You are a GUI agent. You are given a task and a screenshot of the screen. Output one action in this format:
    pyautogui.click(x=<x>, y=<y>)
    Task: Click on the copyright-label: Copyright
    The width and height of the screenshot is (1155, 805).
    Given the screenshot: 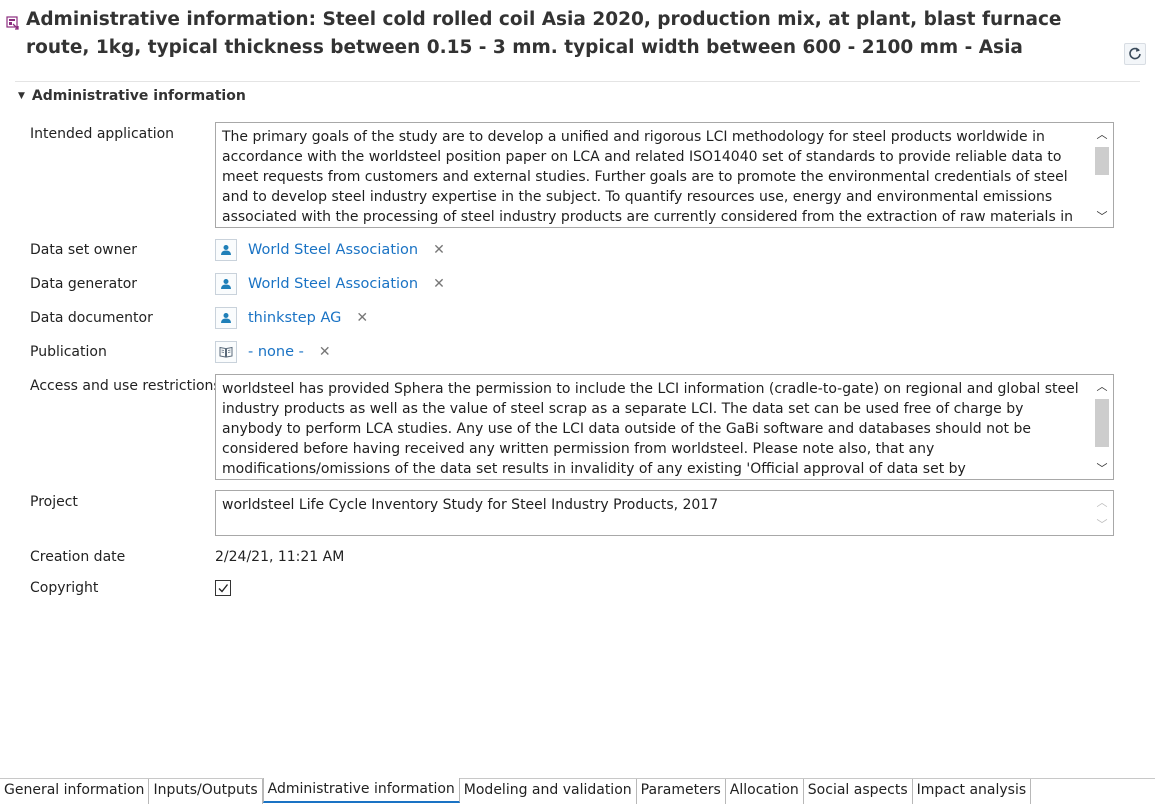 What is the action you would take?
    pyautogui.click(x=64, y=588)
    